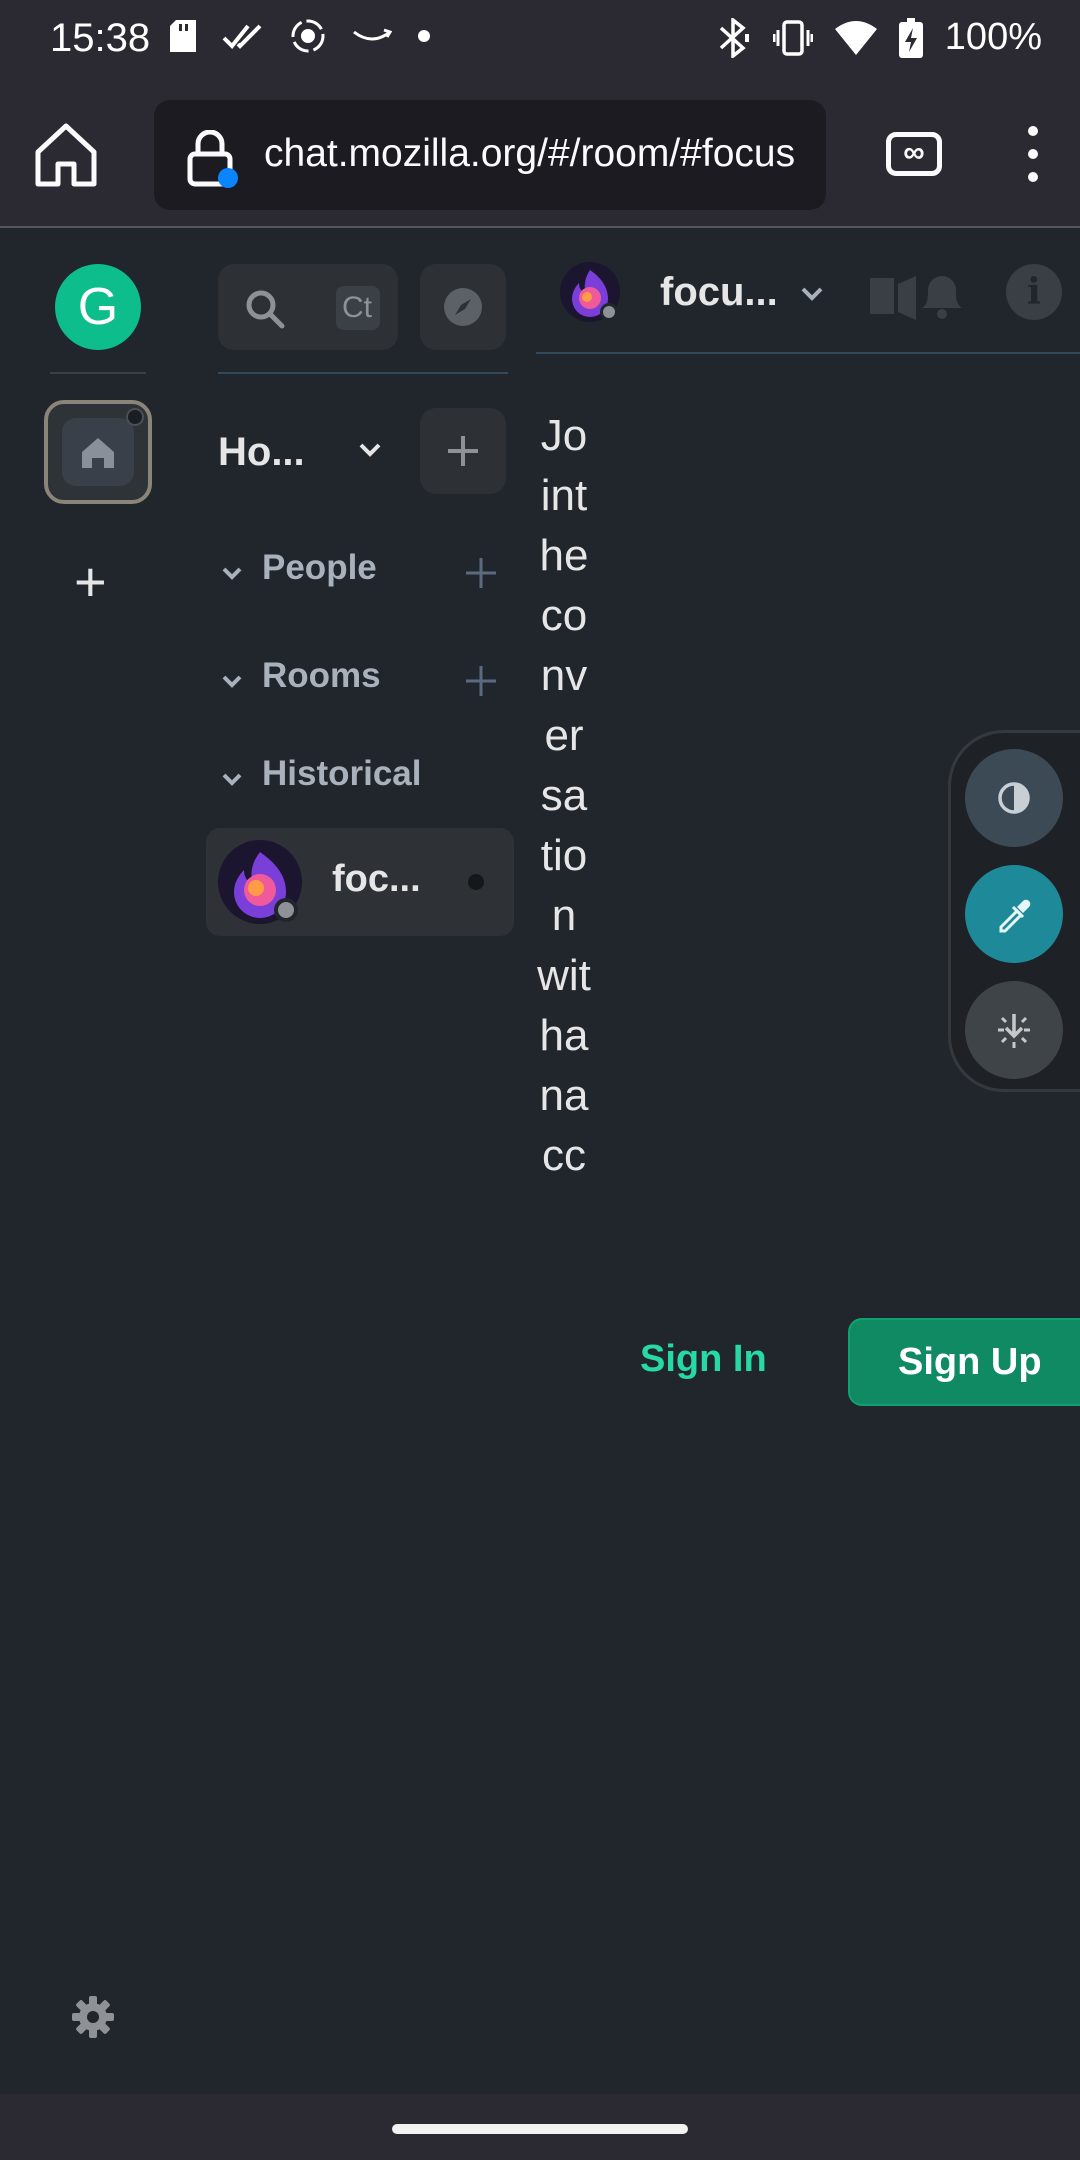  I want to click on contrast-icon, so click(1014, 798).